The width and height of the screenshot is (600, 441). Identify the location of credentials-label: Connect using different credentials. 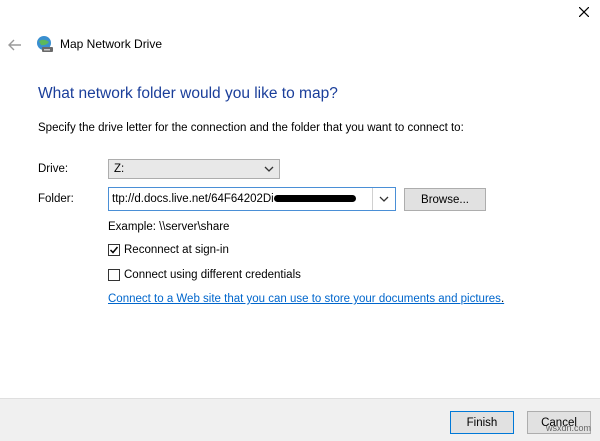
(212, 275).